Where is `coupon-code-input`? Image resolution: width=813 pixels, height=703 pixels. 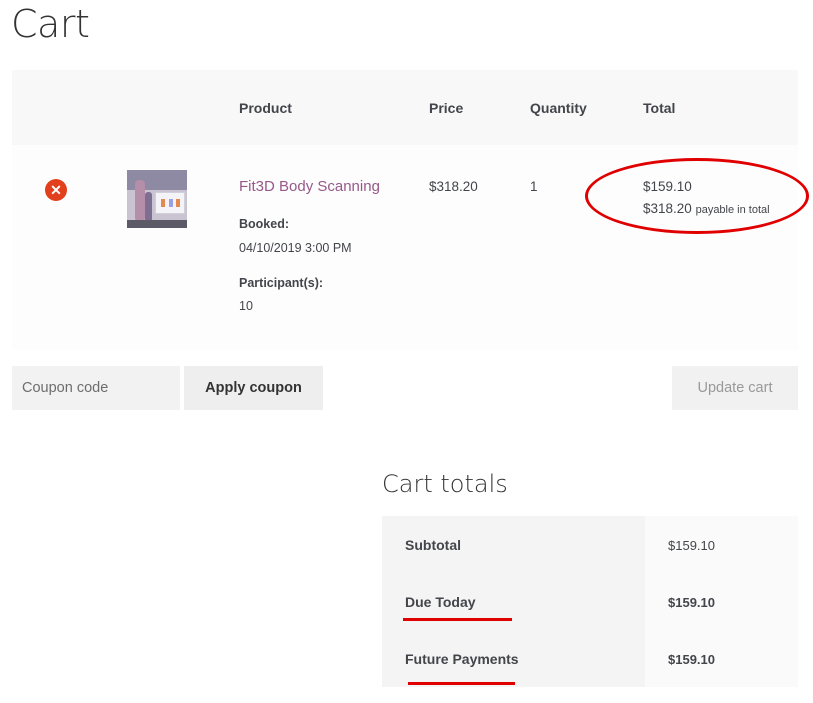
coupon-code-input is located at coordinates (96, 388).